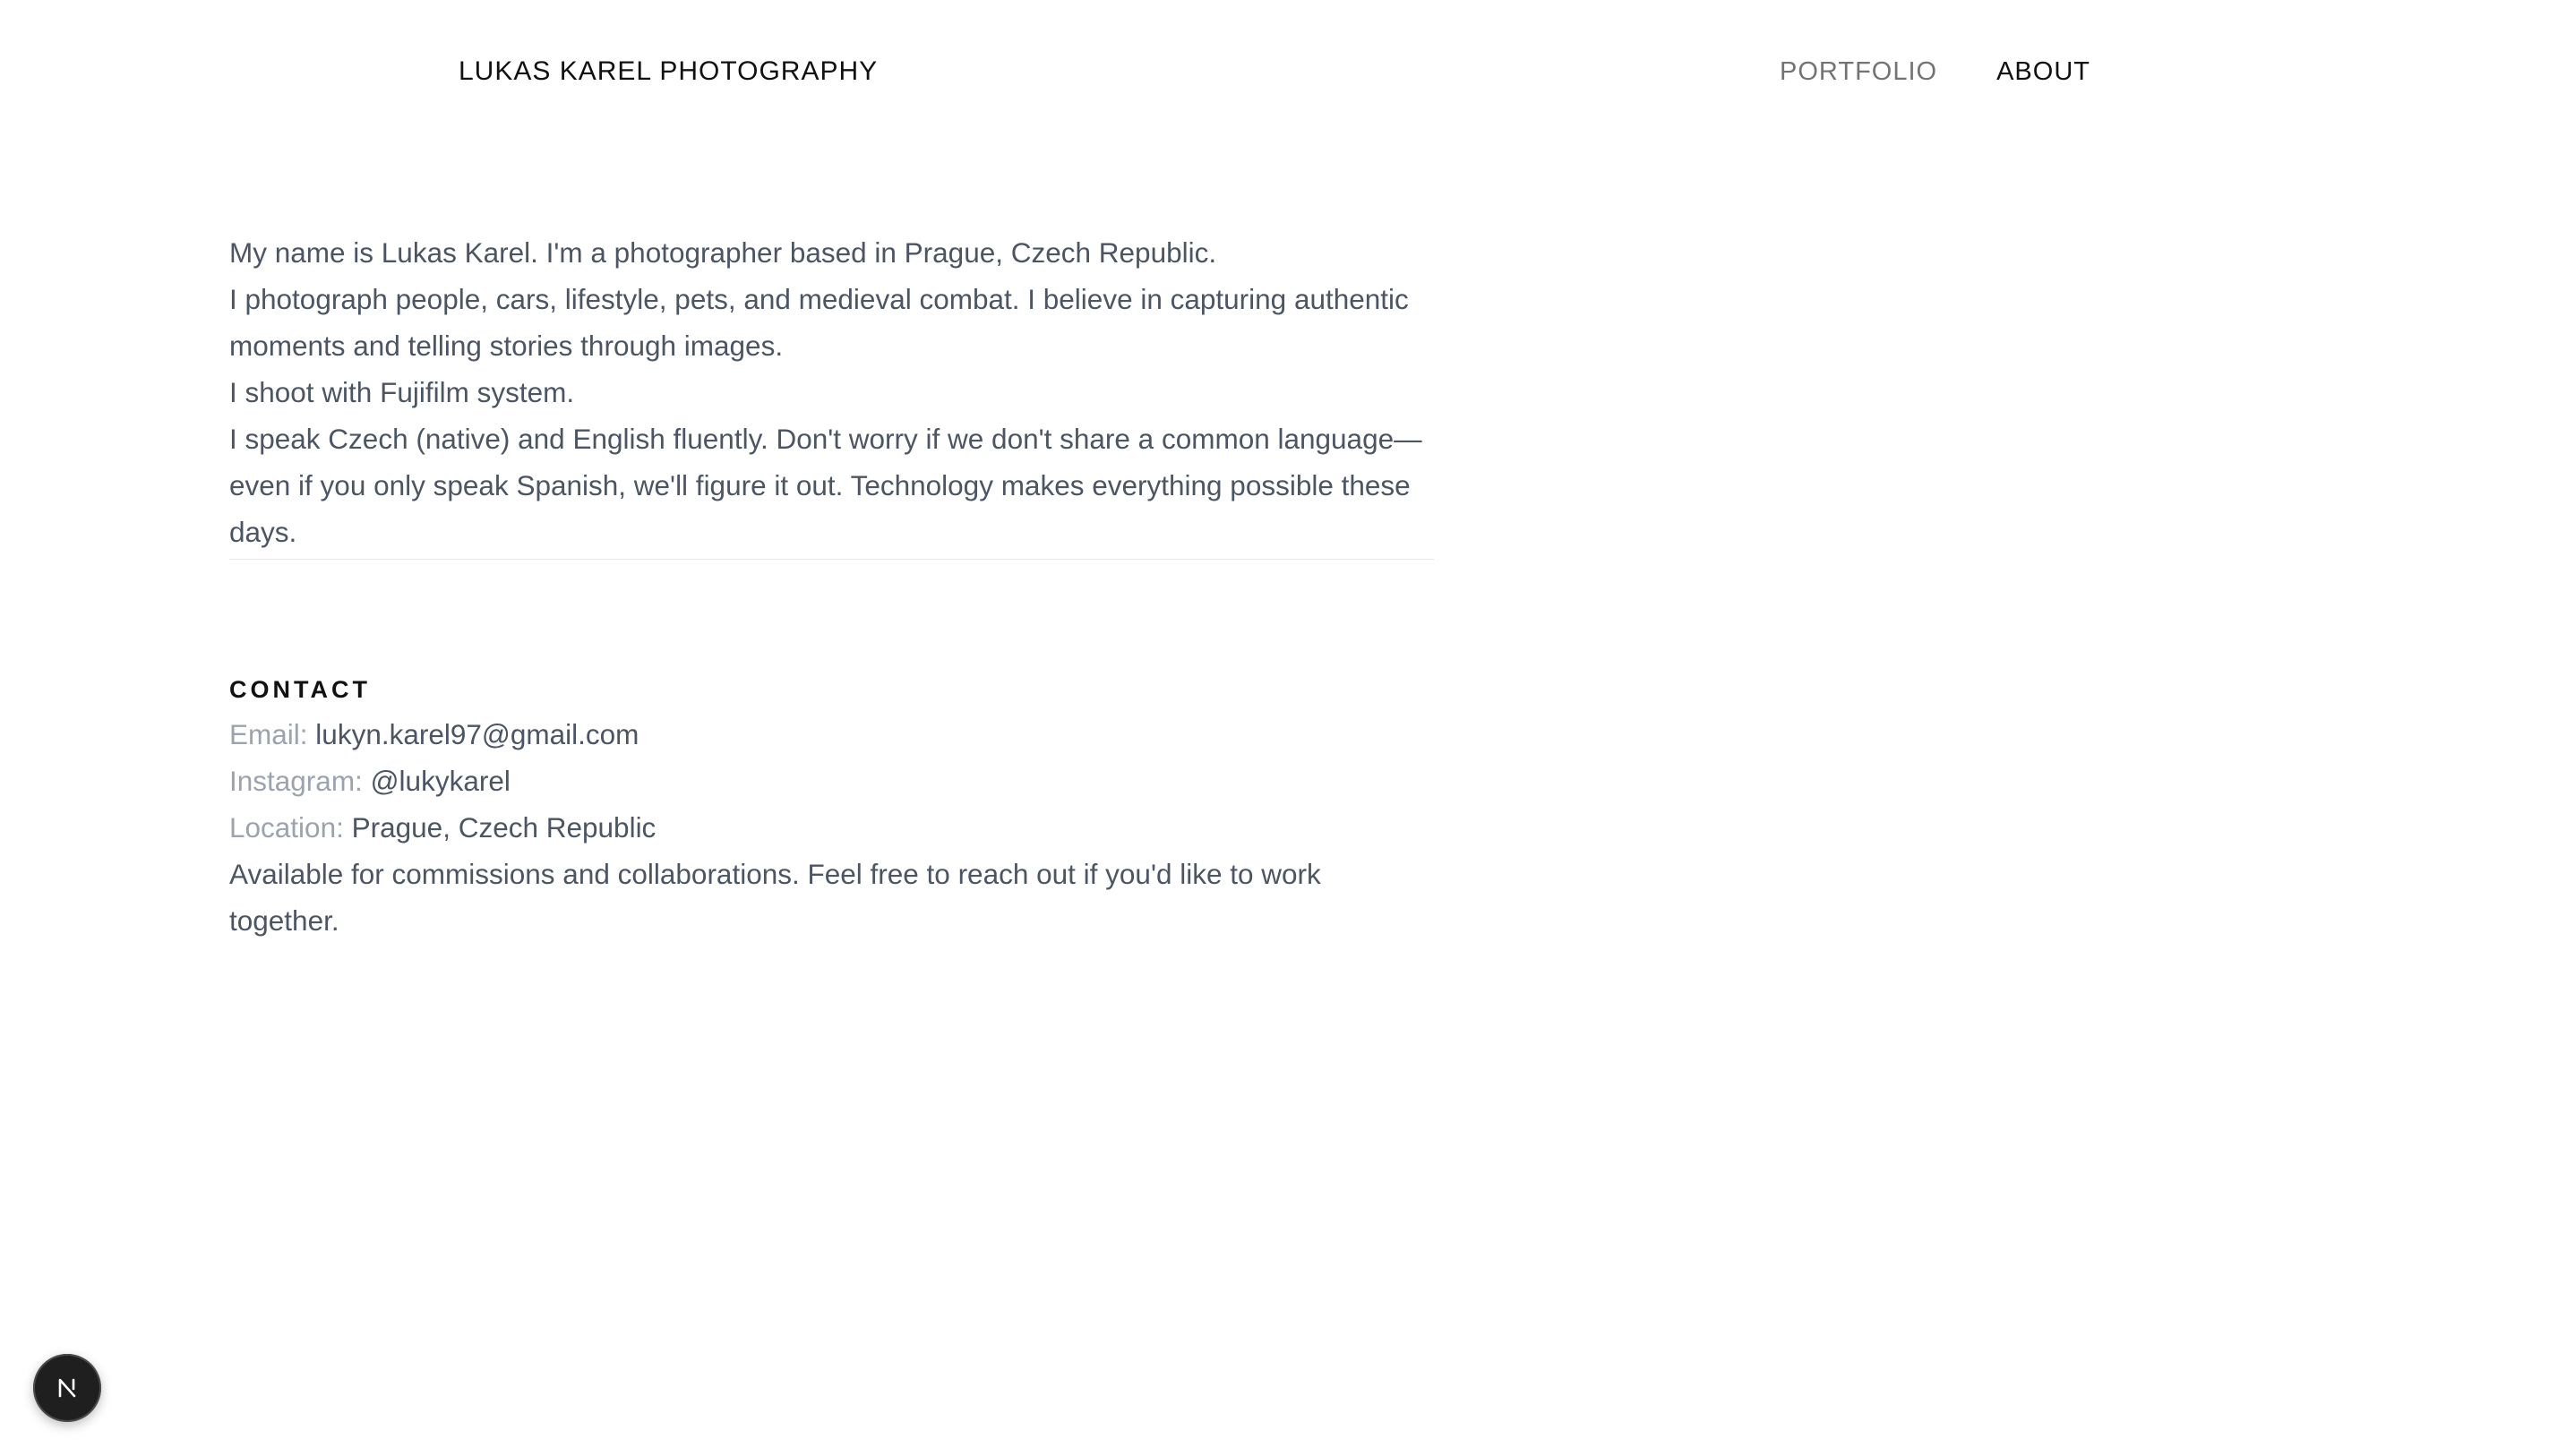 The image size is (2549, 1456). I want to click on main-nav: PORTFOLIO ABOUT, so click(1935, 72).